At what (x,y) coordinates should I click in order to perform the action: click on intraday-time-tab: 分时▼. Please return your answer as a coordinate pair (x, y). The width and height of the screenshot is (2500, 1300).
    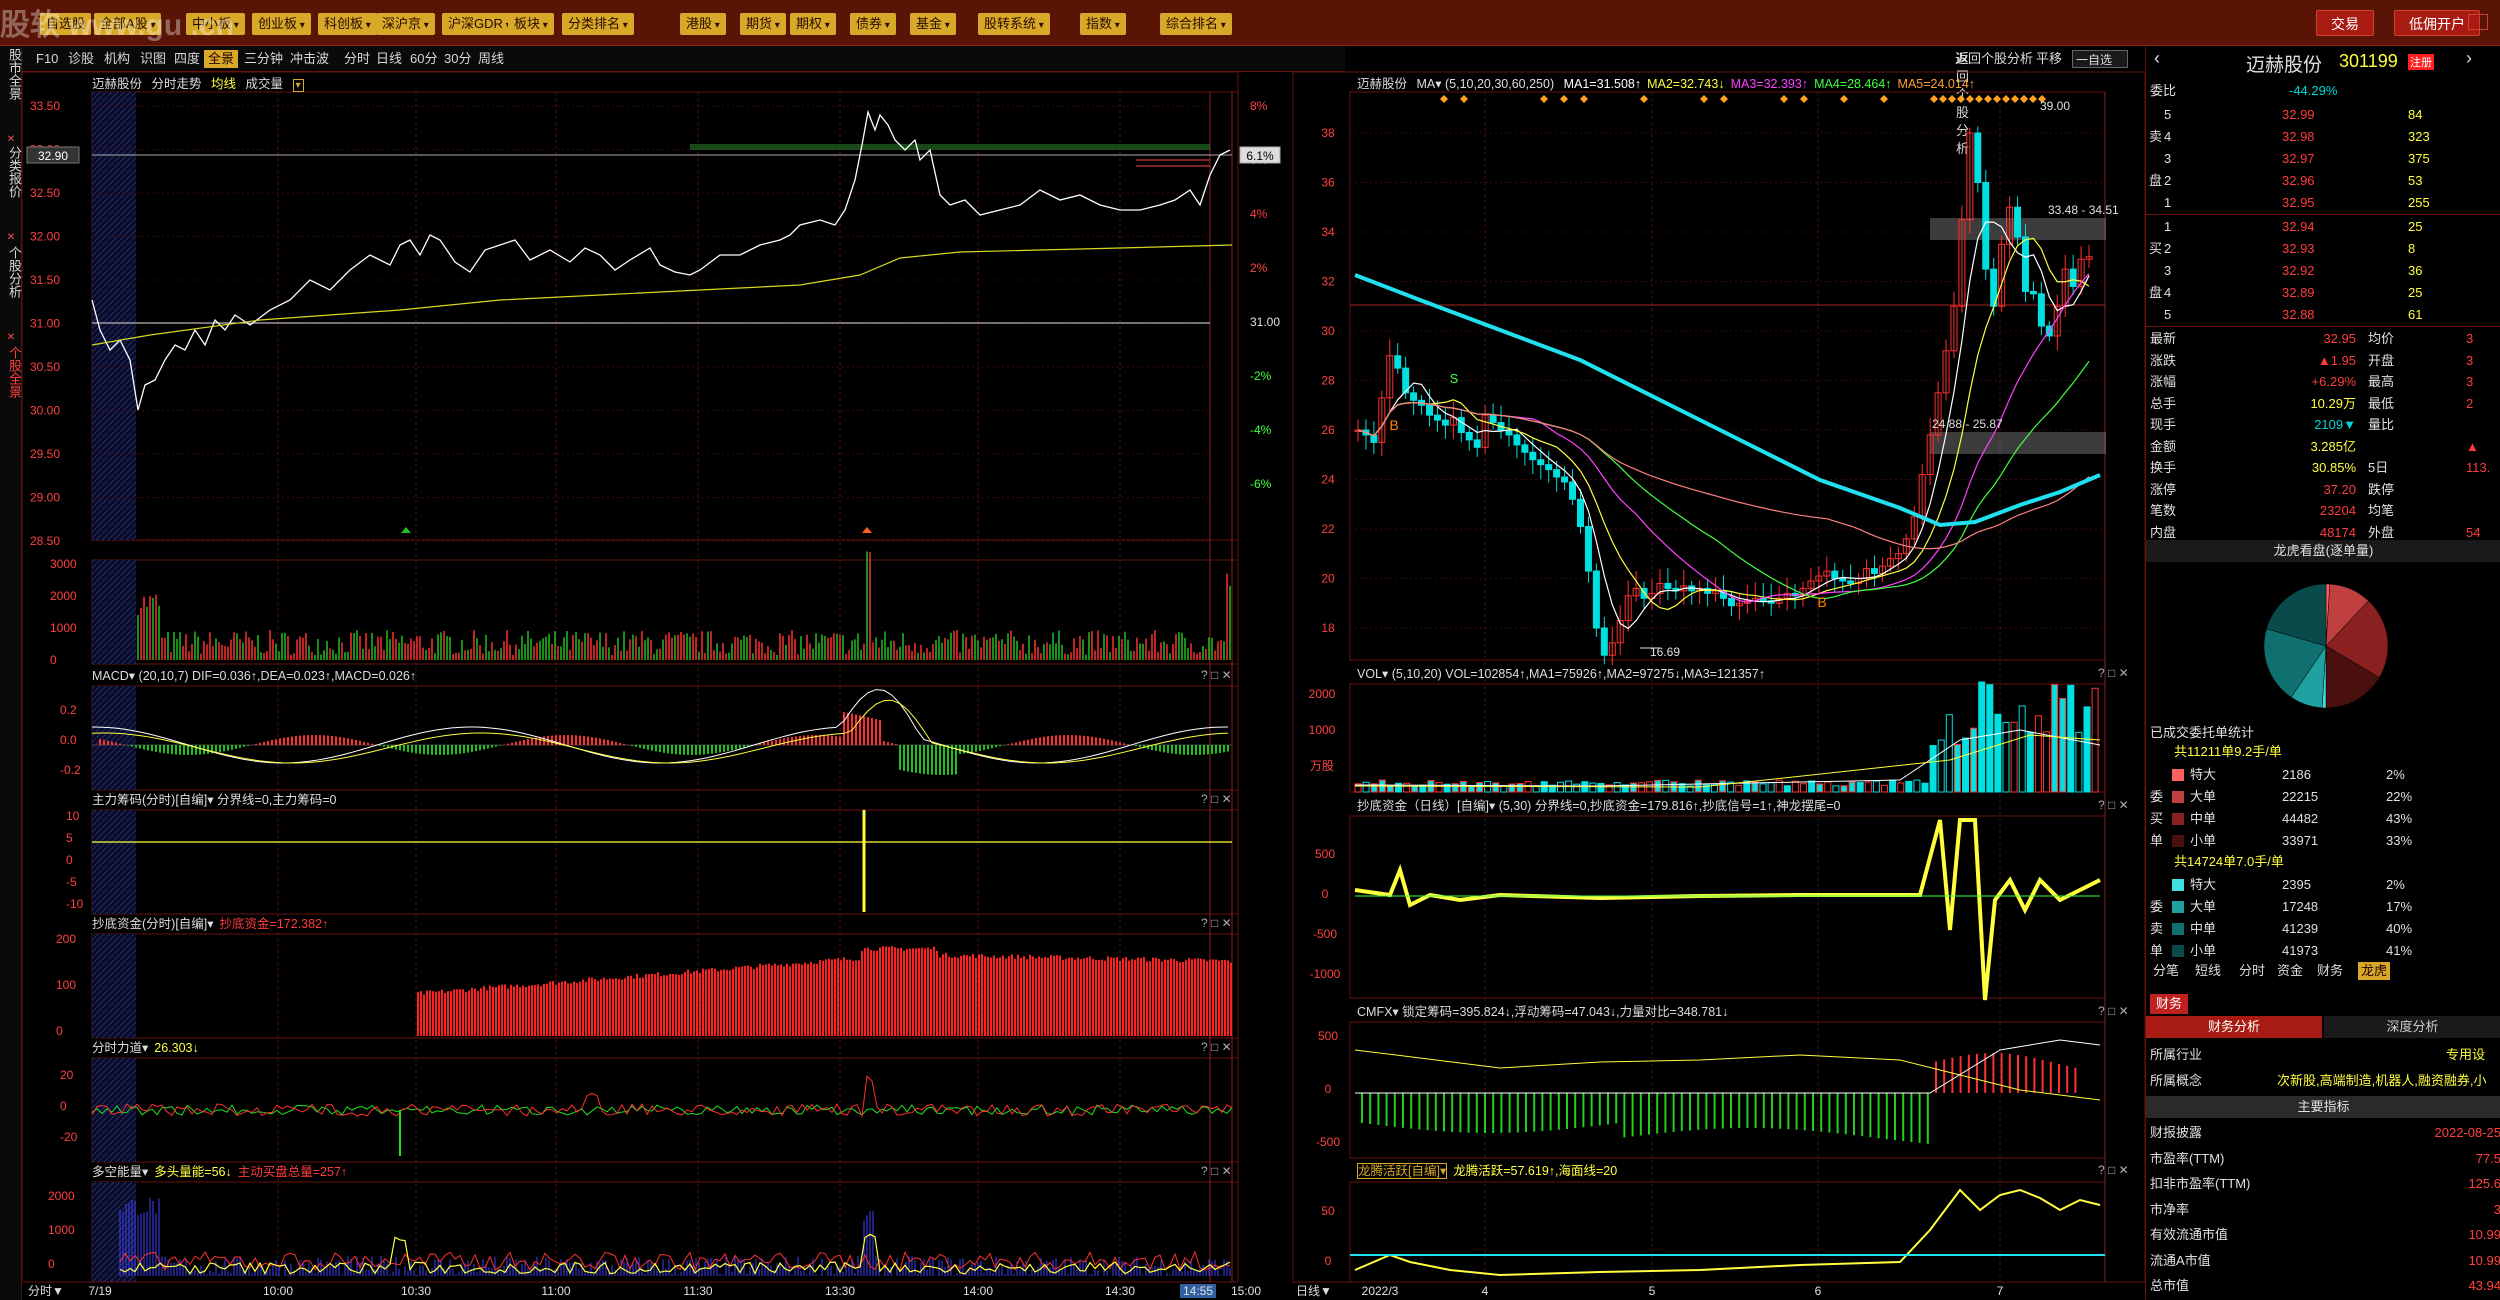
    Looking at the image, I should click on (46, 1290).